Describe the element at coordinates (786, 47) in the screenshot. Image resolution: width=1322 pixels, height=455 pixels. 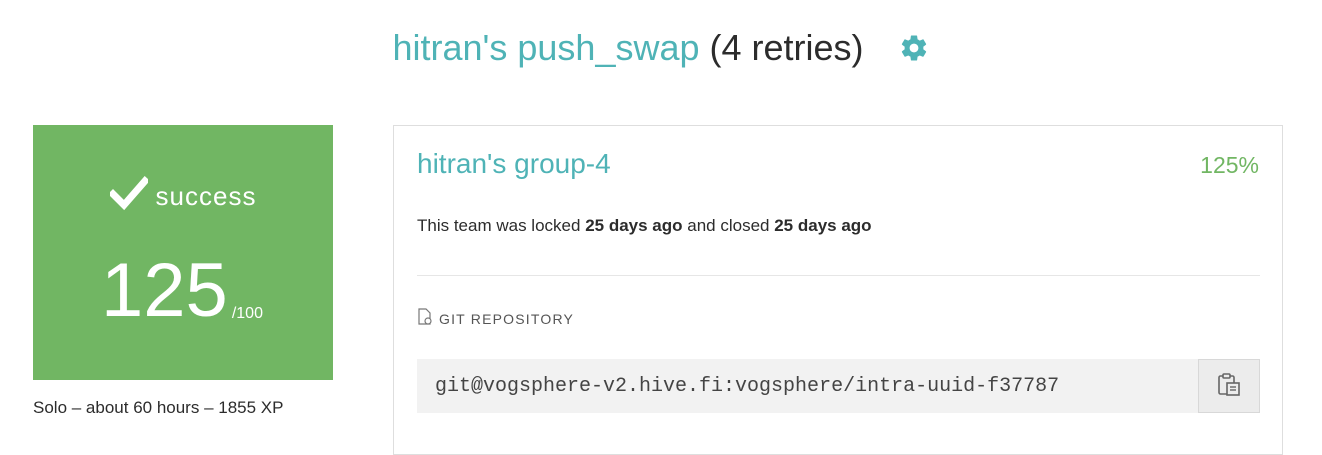
I see `retries-count: (4 retries)` at that location.